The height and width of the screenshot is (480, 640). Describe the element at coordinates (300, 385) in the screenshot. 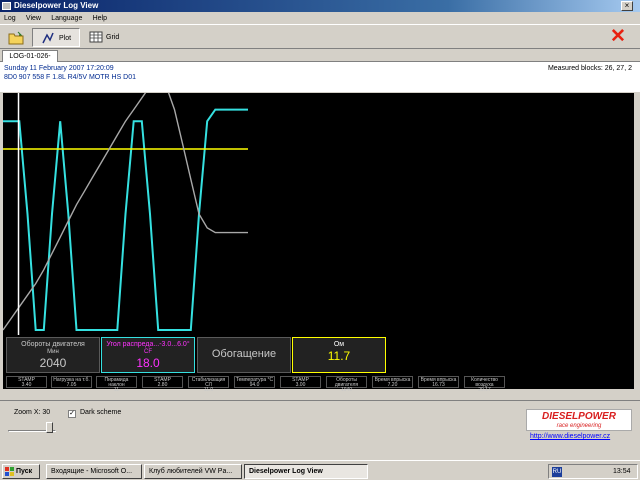

I see `mini-gauge-value: 3.00` at that location.